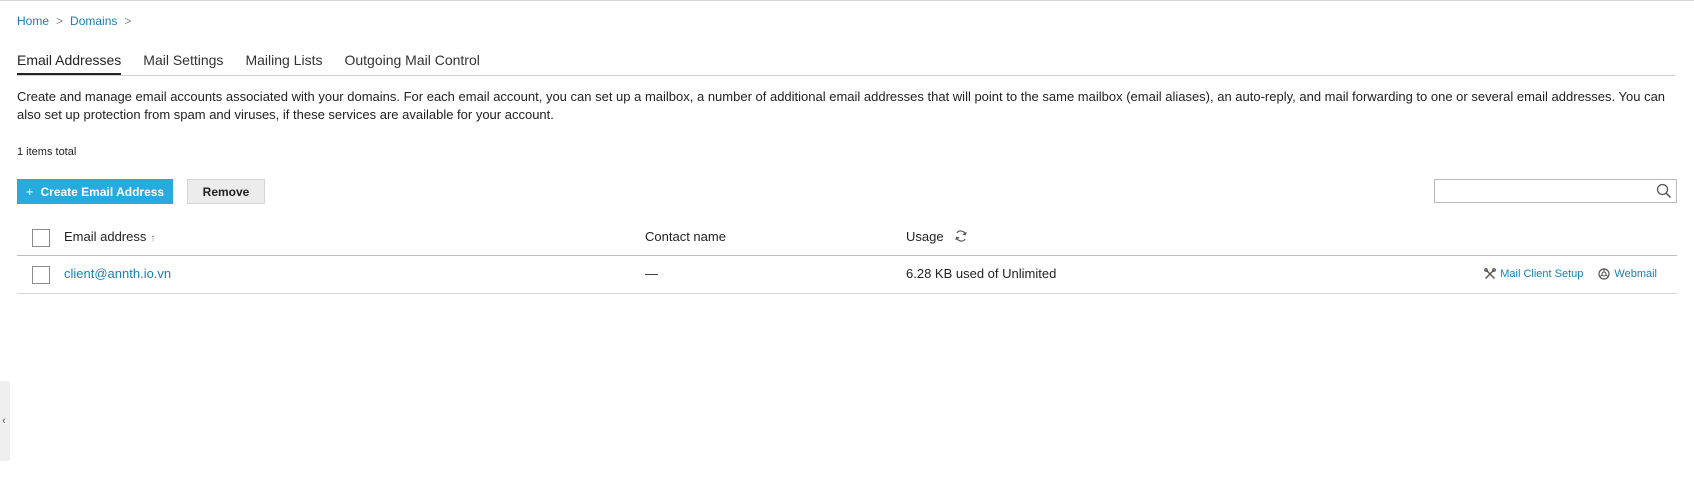 This screenshot has height=495, width=1694. I want to click on create-email-address-button: + Create Email Address, so click(95, 191).